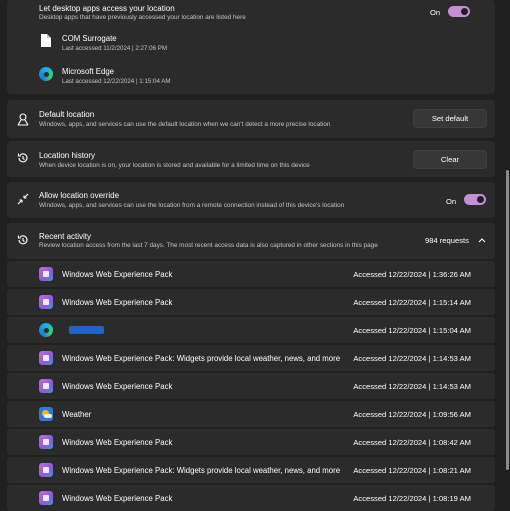  What do you see at coordinates (447, 240) in the screenshot?
I see `request-count: 984 requests` at bounding box center [447, 240].